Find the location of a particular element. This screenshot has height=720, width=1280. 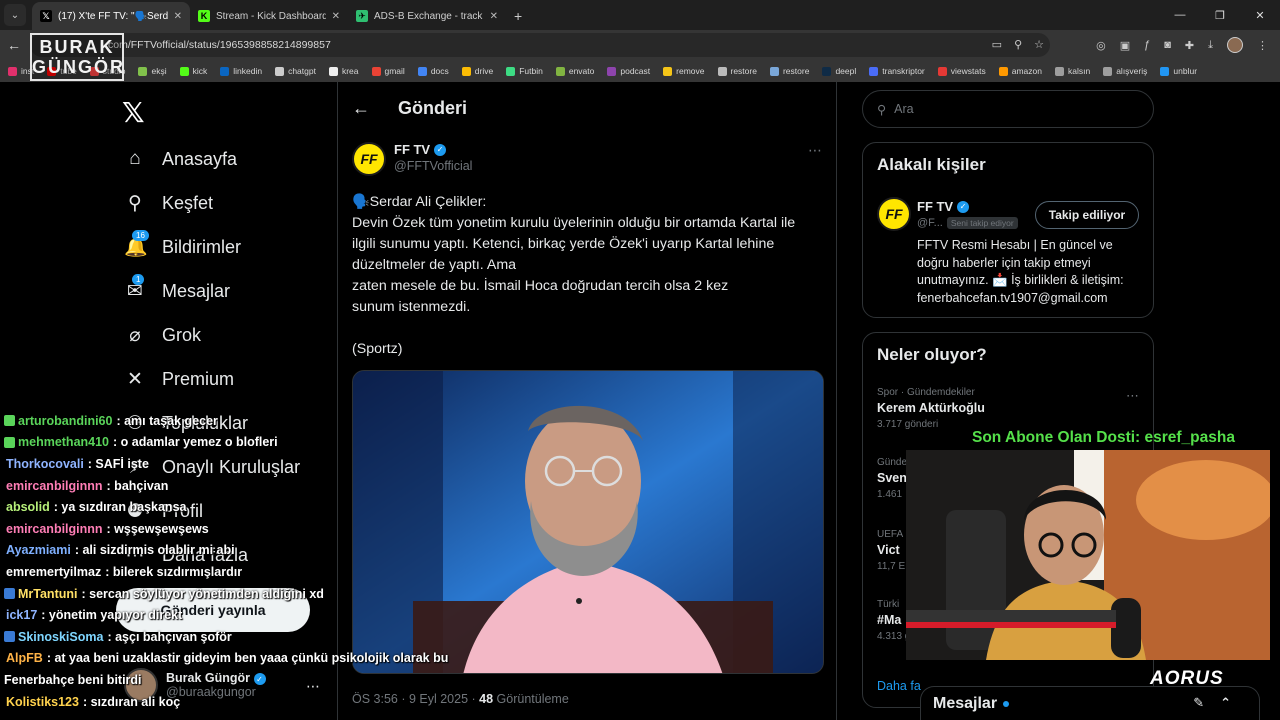

browser-back-button: ← is located at coordinates (14, 45).